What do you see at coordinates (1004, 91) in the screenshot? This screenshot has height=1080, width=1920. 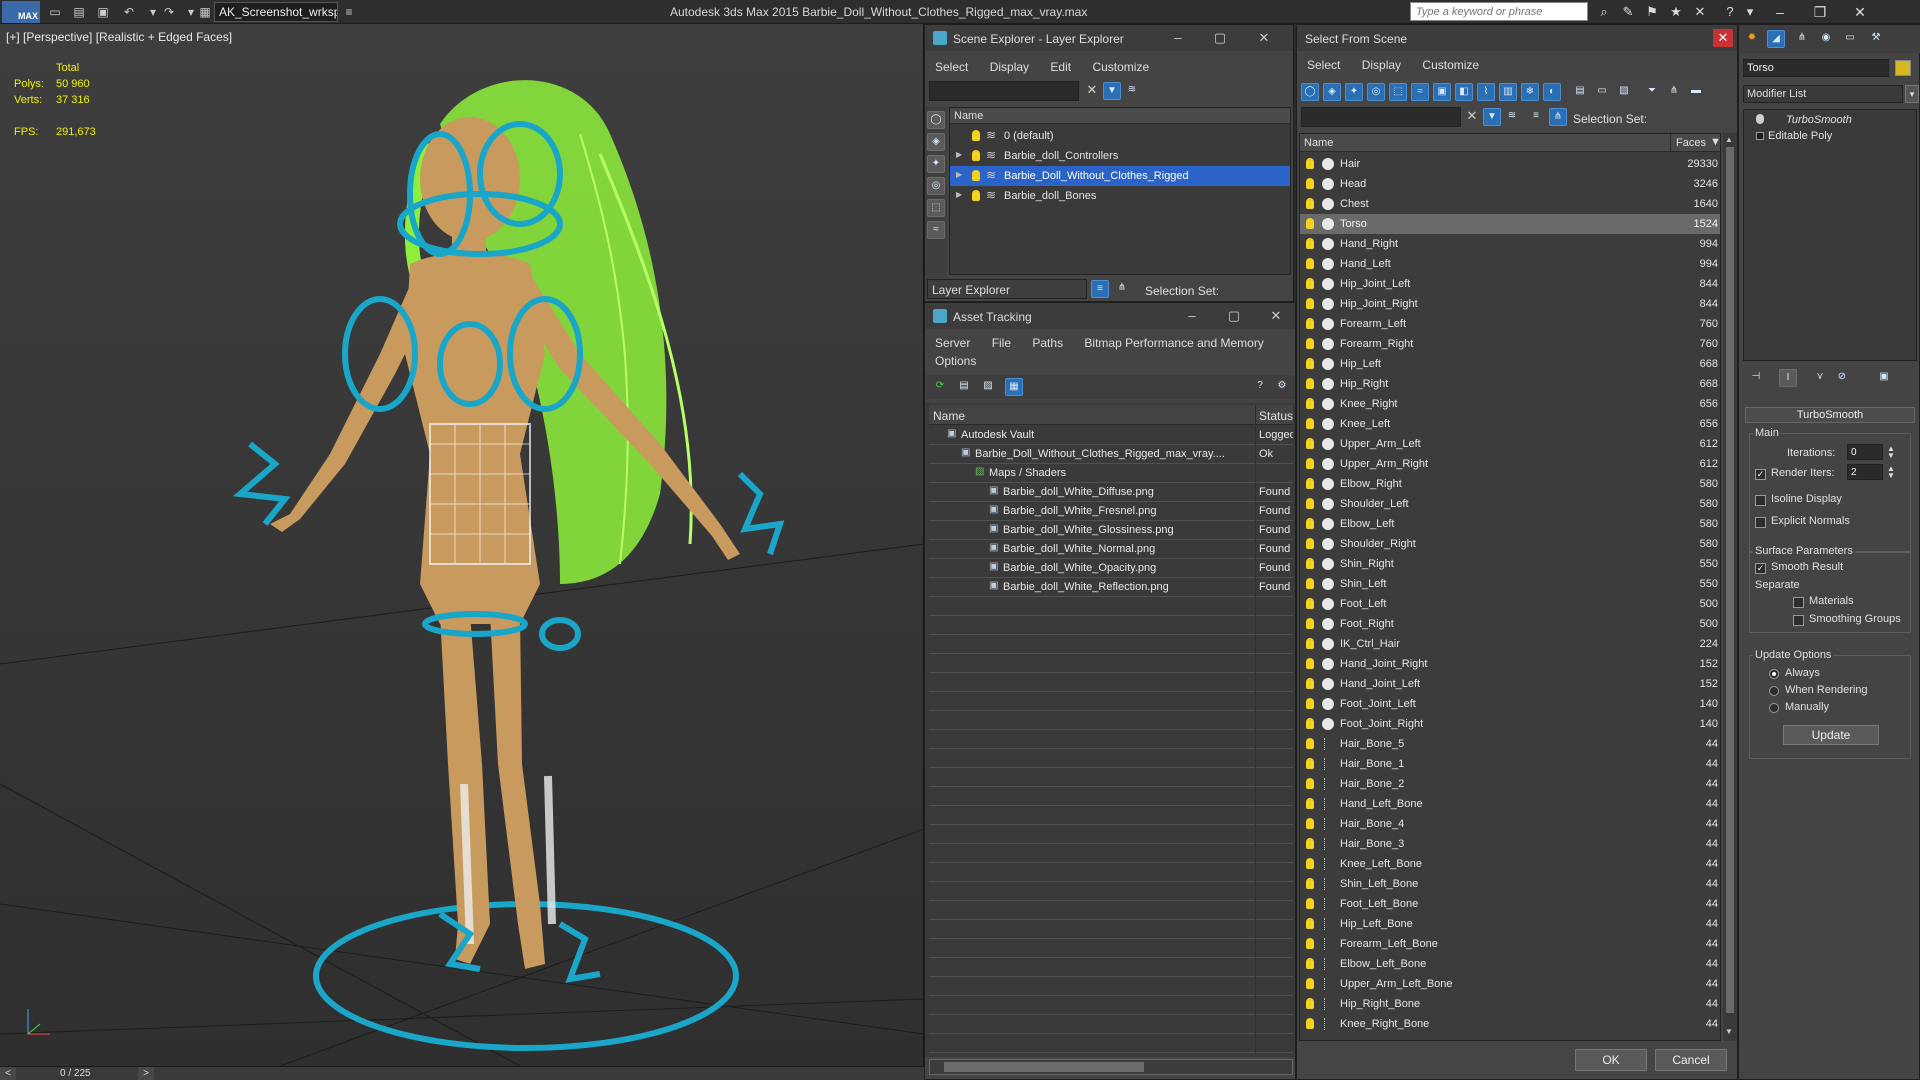 I see `layer-search-input` at bounding box center [1004, 91].